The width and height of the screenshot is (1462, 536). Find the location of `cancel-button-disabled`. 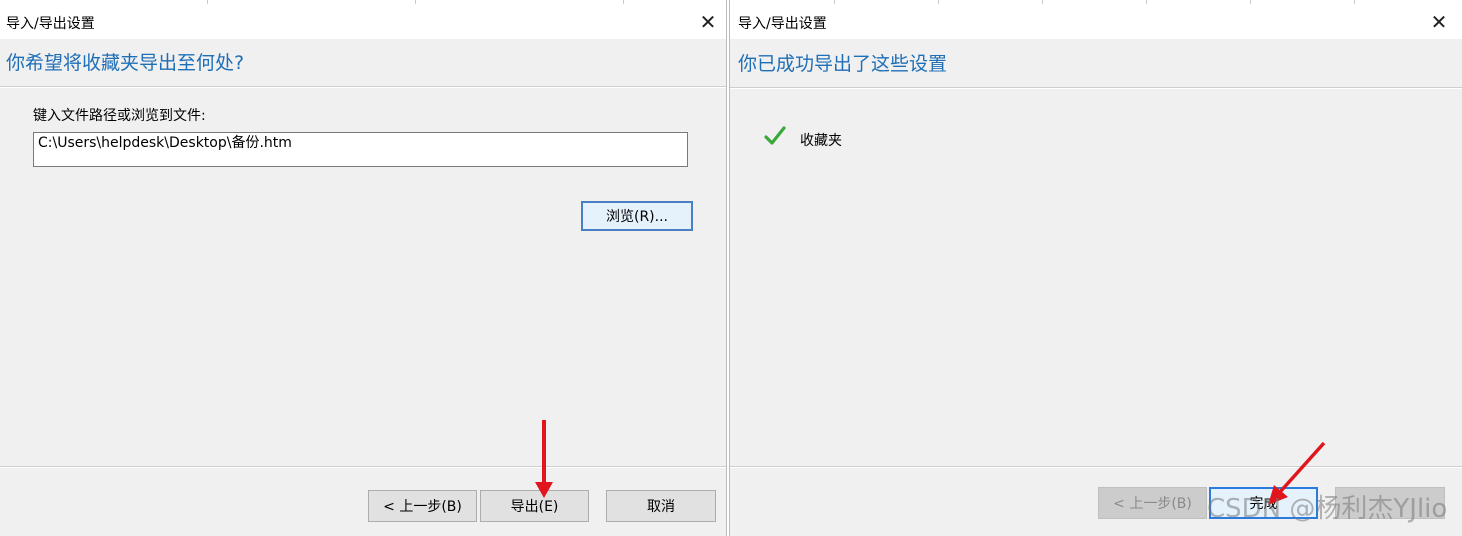

cancel-button-disabled is located at coordinates (1390, 503).